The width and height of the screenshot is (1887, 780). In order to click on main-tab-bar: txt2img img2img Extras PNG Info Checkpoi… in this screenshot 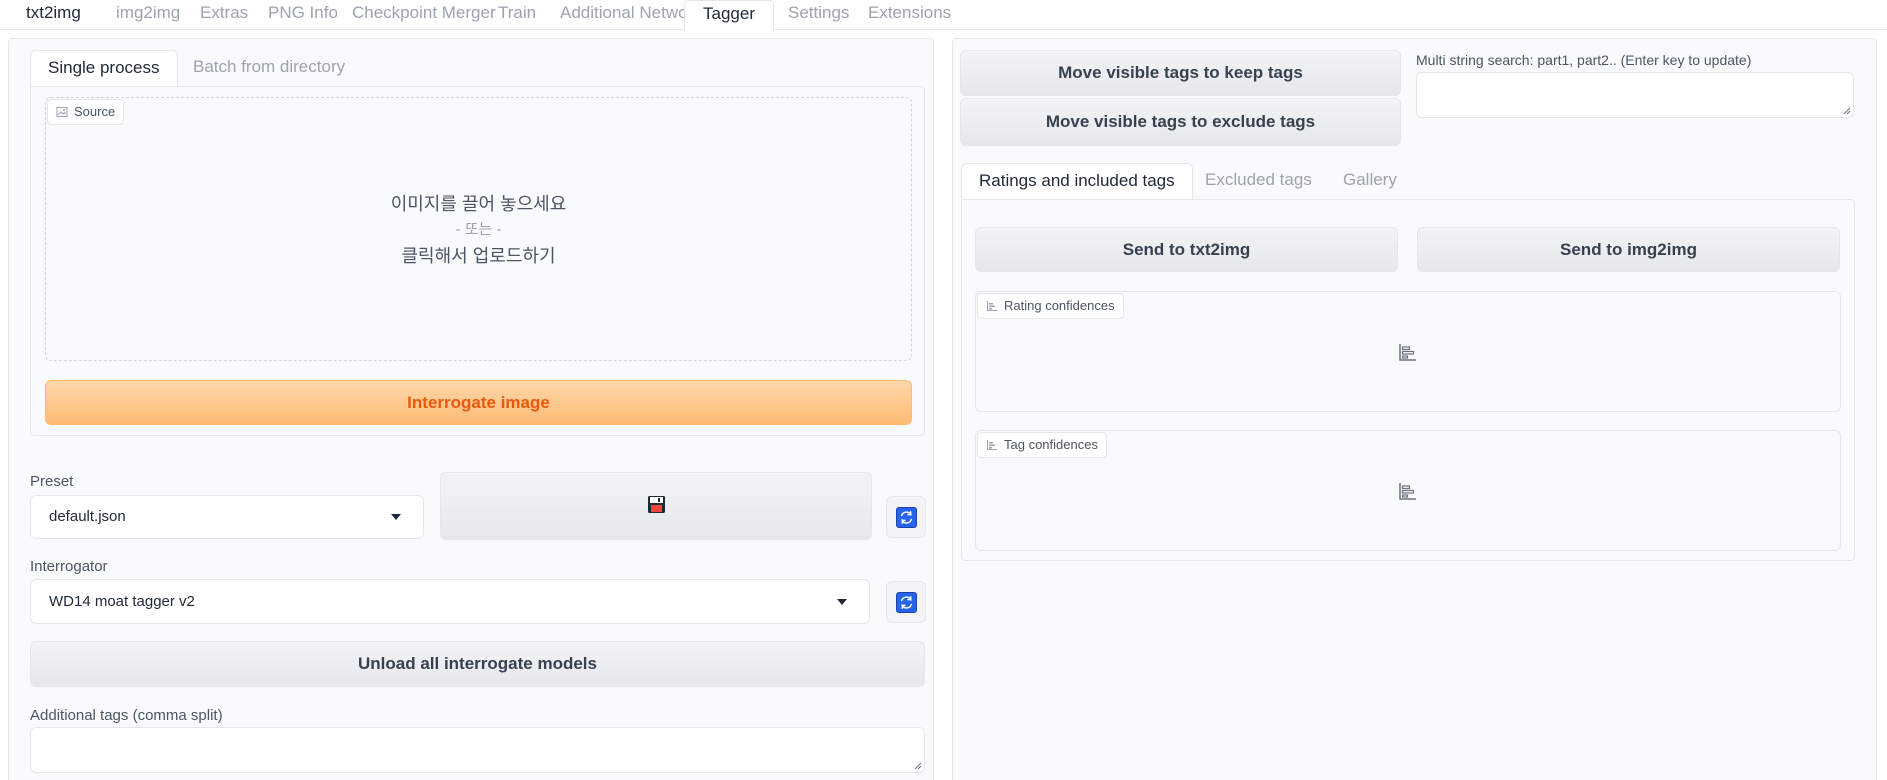, I will do `click(943, 15)`.